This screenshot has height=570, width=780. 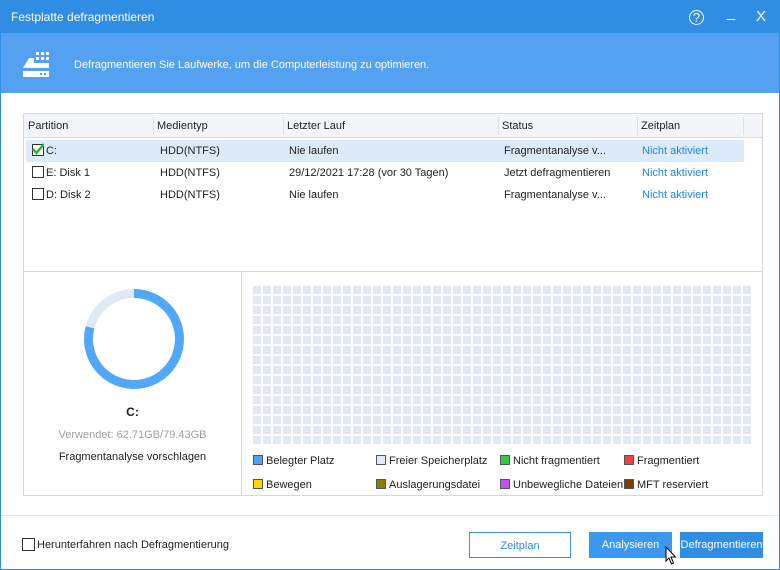 I want to click on legend-swatch, so click(x=258, y=484).